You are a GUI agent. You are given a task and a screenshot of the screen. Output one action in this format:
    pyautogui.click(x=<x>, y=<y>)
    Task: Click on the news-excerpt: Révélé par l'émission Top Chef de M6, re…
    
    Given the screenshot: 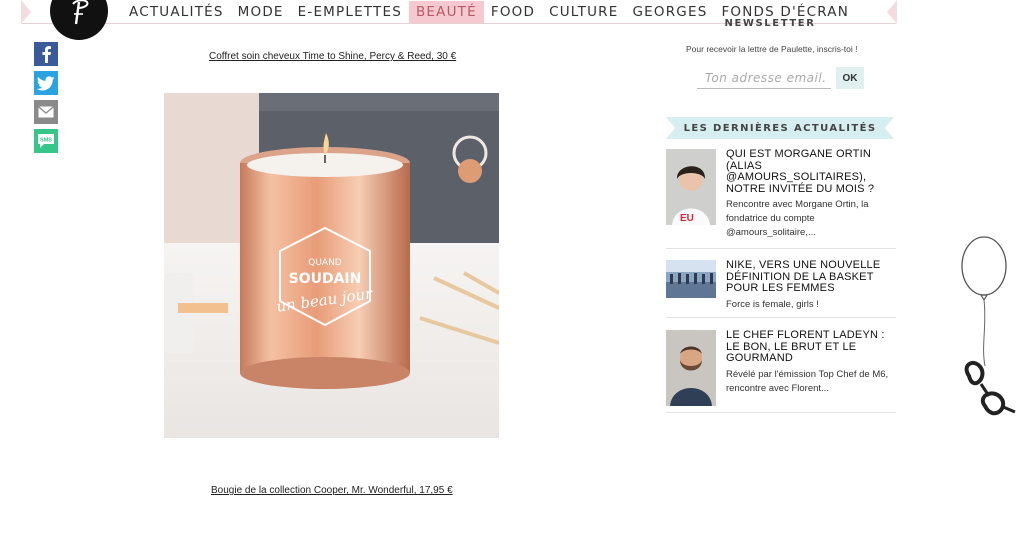 What is the action you would take?
    pyautogui.click(x=807, y=381)
    